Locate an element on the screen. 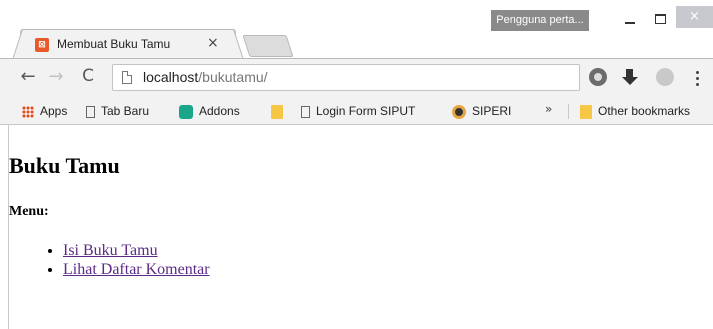 This screenshot has width=713, height=329. maximize-icon is located at coordinates (660, 19).